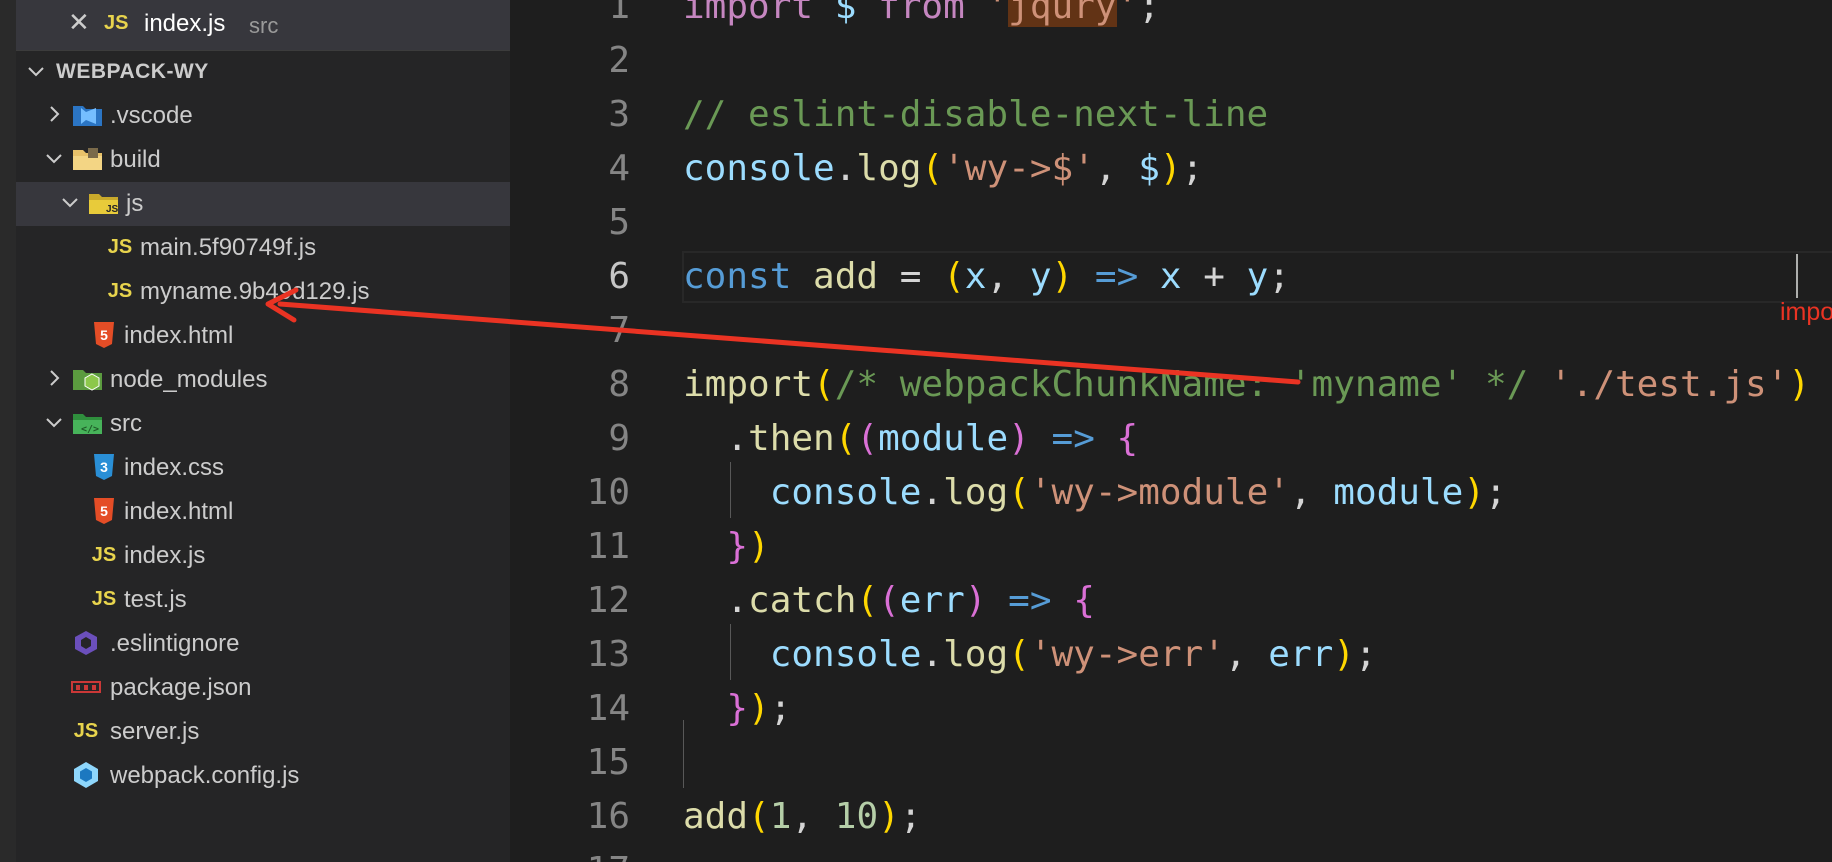 The height and width of the screenshot is (862, 1832). I want to click on code-line: add(1, 10);, so click(802, 816).